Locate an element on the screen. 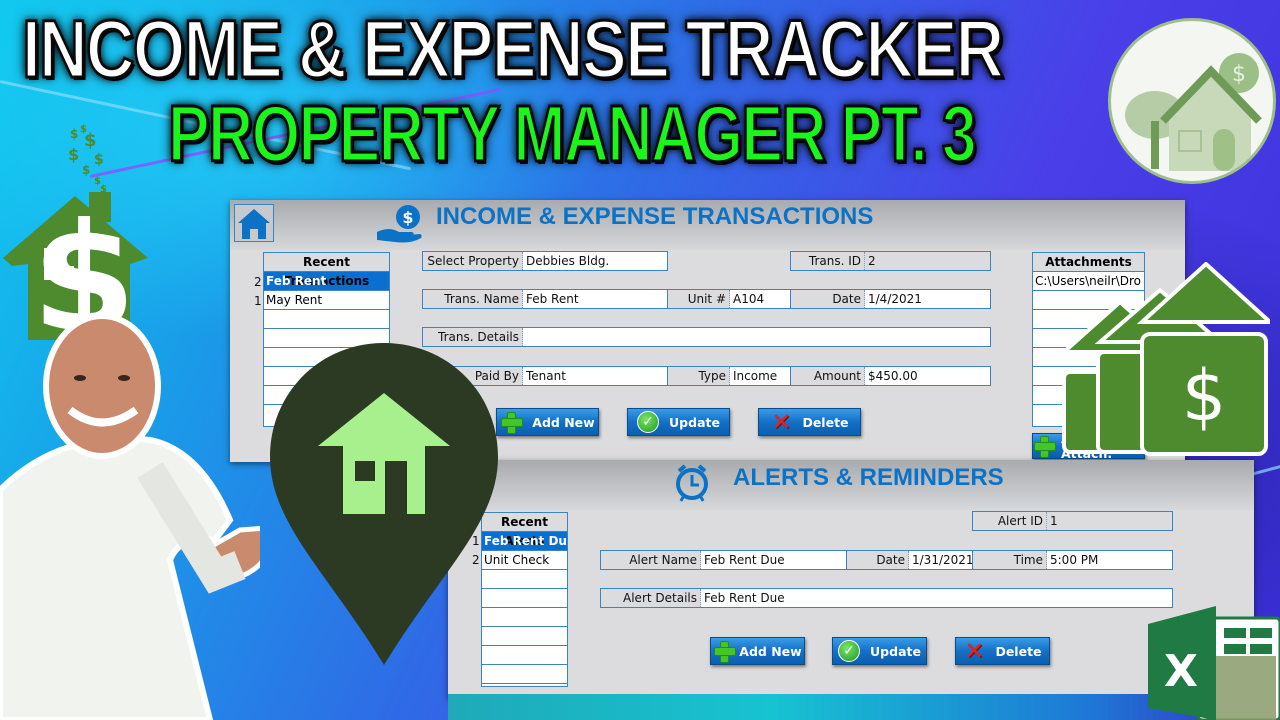  presenter-photo is located at coordinates (130, 516).